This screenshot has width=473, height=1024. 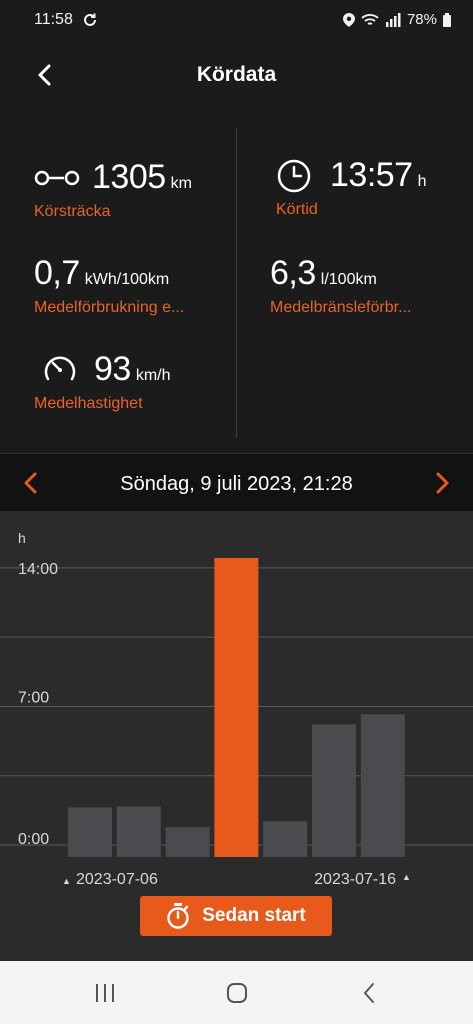 I want to click on app-header: Kördata, so click(x=236, y=76).